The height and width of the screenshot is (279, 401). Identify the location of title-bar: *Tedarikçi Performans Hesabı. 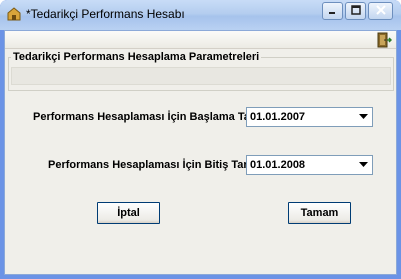
(200, 15).